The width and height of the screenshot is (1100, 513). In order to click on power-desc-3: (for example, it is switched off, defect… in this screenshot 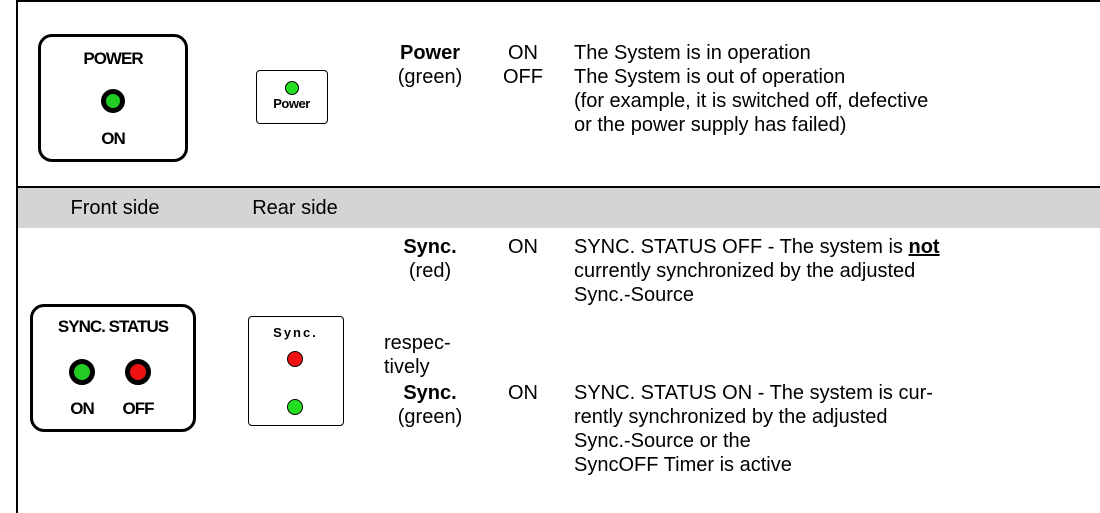, I will do `click(751, 101)`.